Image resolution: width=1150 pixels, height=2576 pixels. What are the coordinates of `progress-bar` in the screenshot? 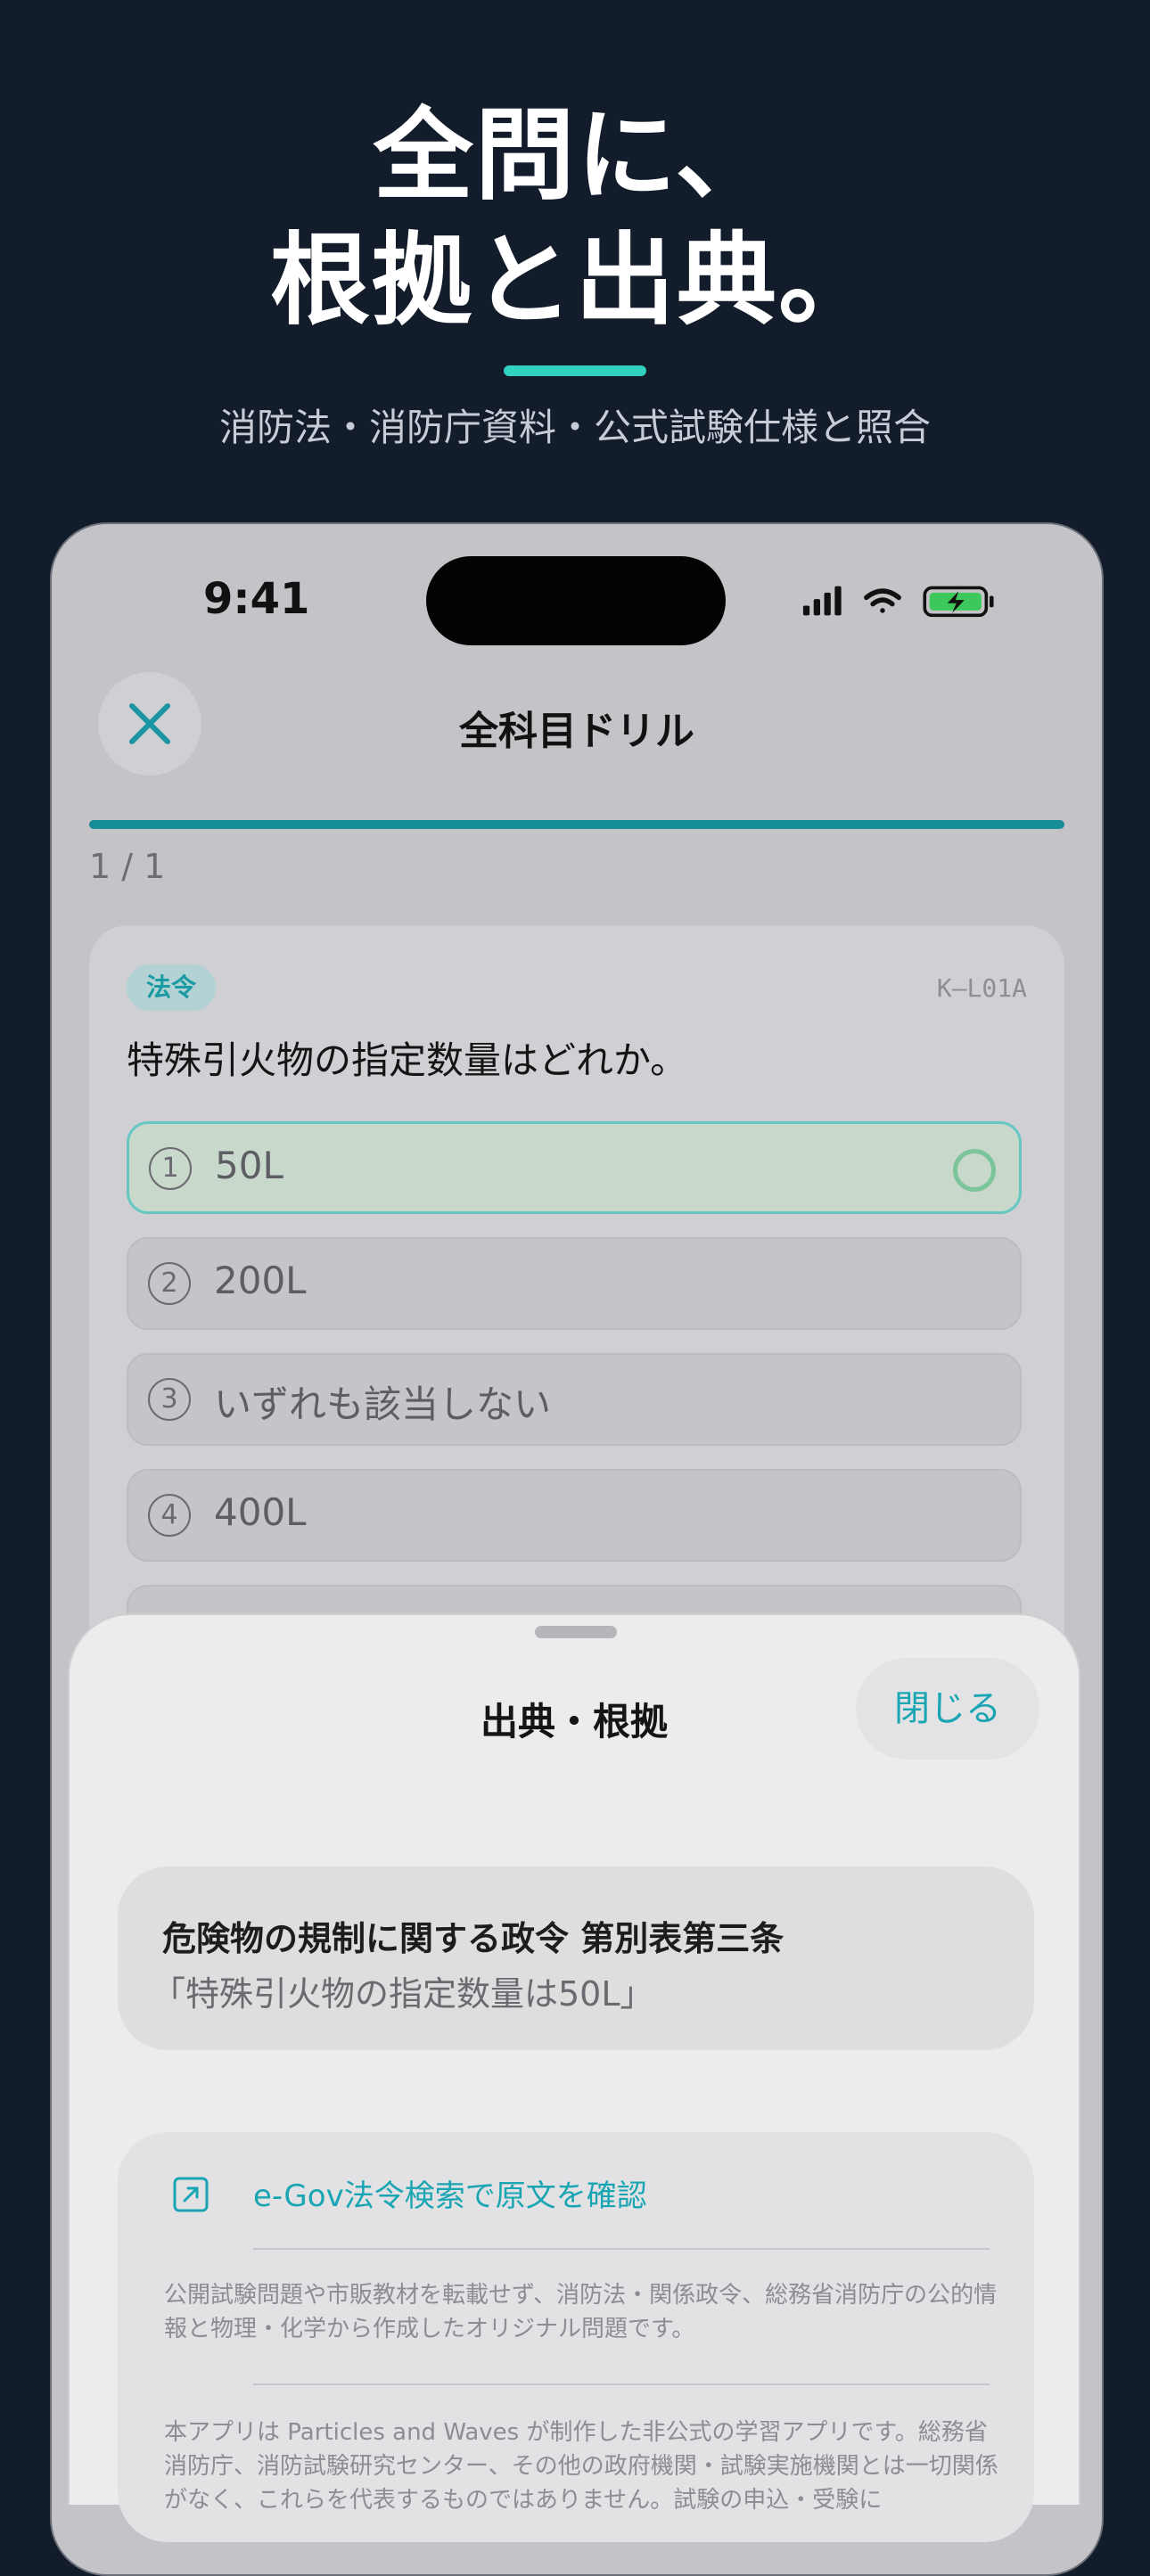 It's located at (576, 824).